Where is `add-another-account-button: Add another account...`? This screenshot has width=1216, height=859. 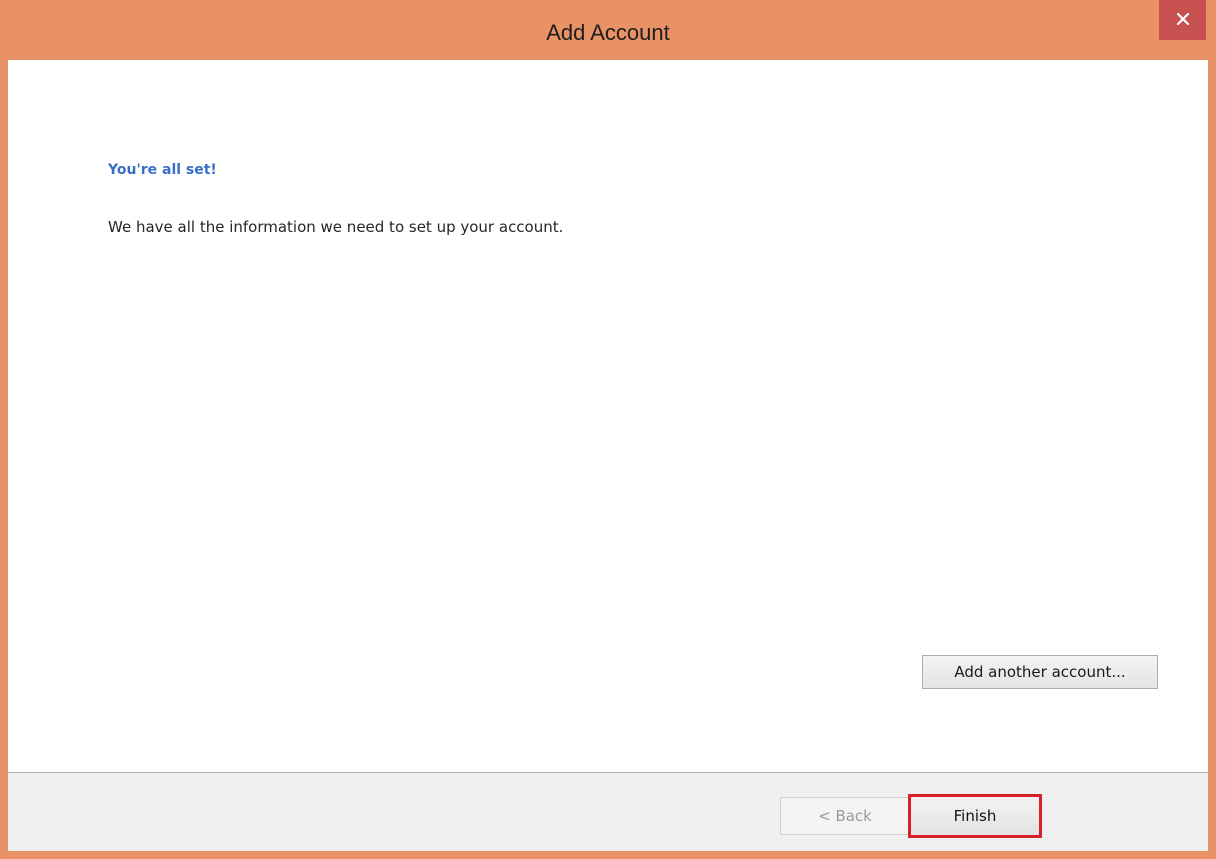 add-another-account-button: Add another account... is located at coordinates (1040, 672).